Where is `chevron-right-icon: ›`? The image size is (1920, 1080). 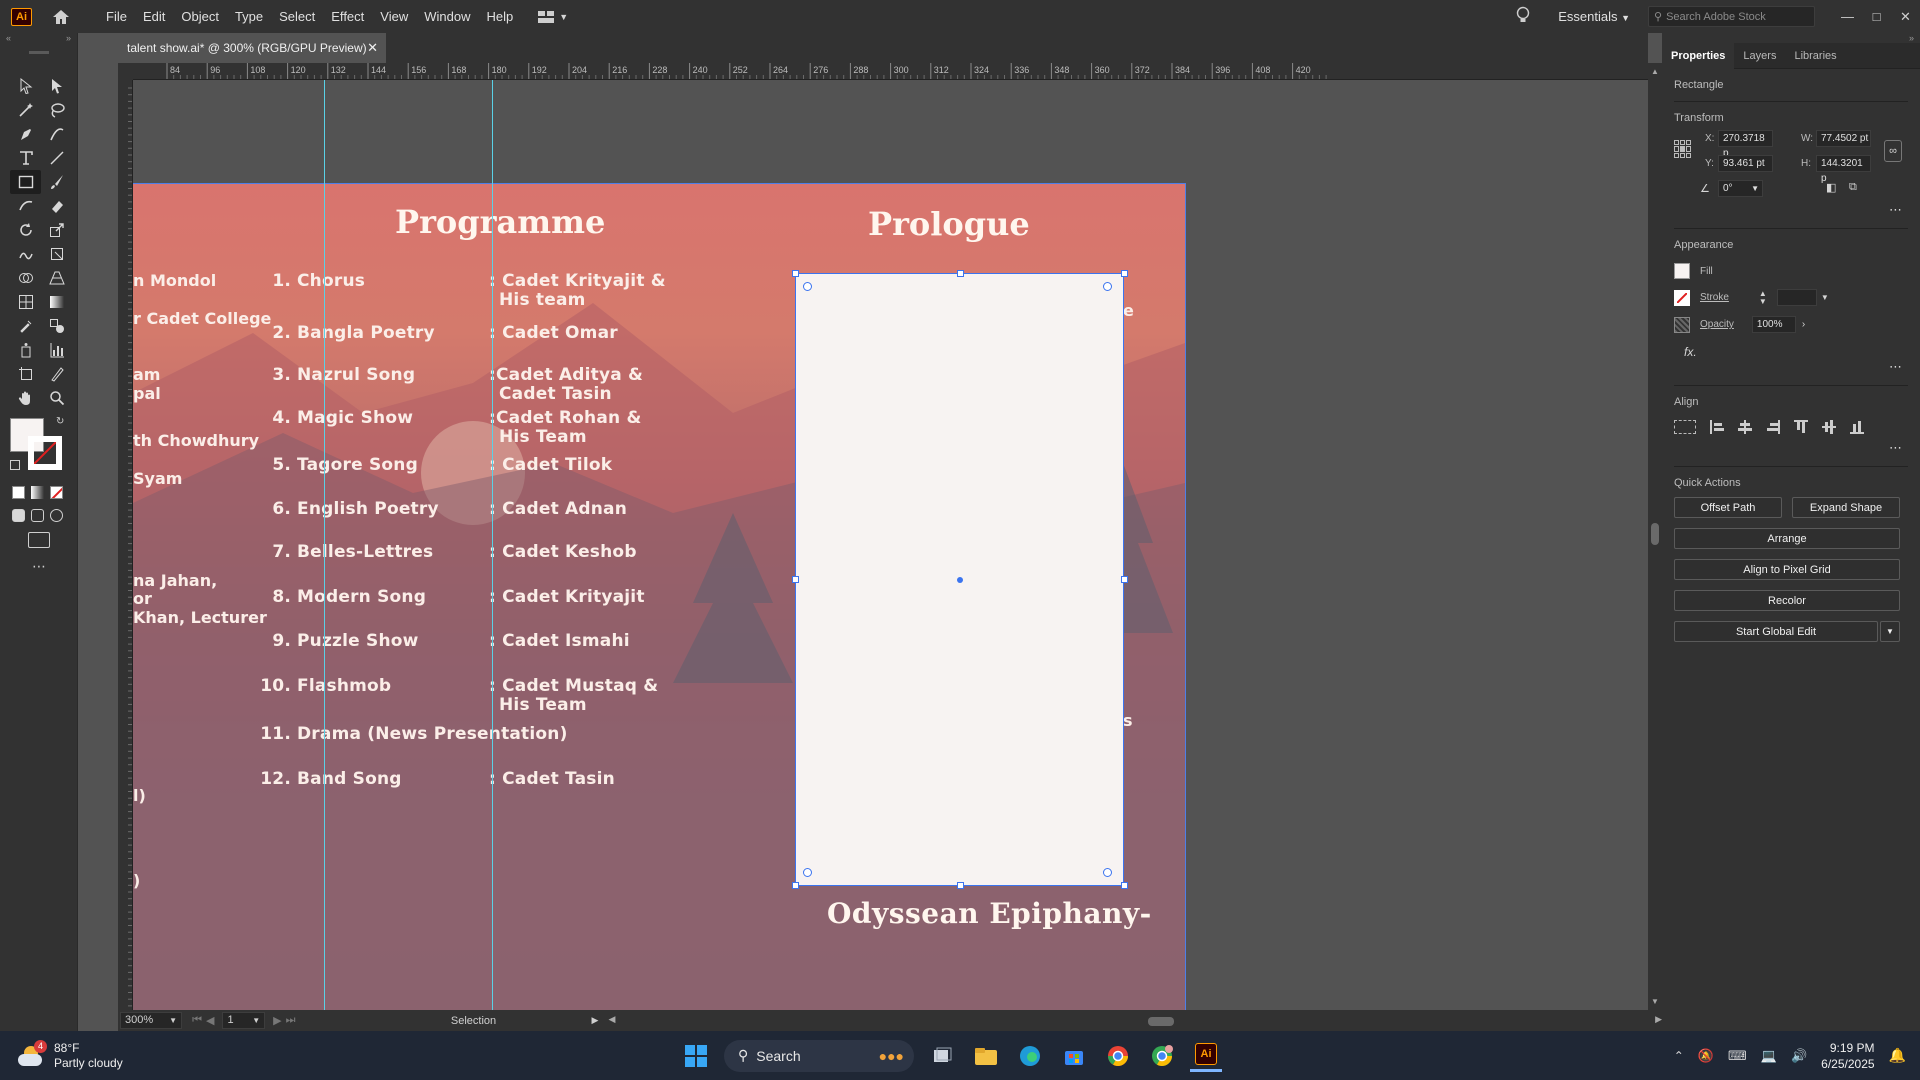
chevron-right-icon: › is located at coordinates (1803, 324).